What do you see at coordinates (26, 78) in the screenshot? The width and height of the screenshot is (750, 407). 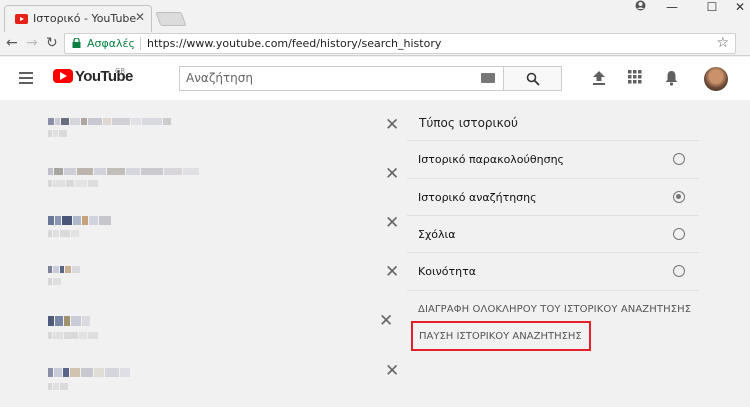 I see `hamburger-menu-icon` at bounding box center [26, 78].